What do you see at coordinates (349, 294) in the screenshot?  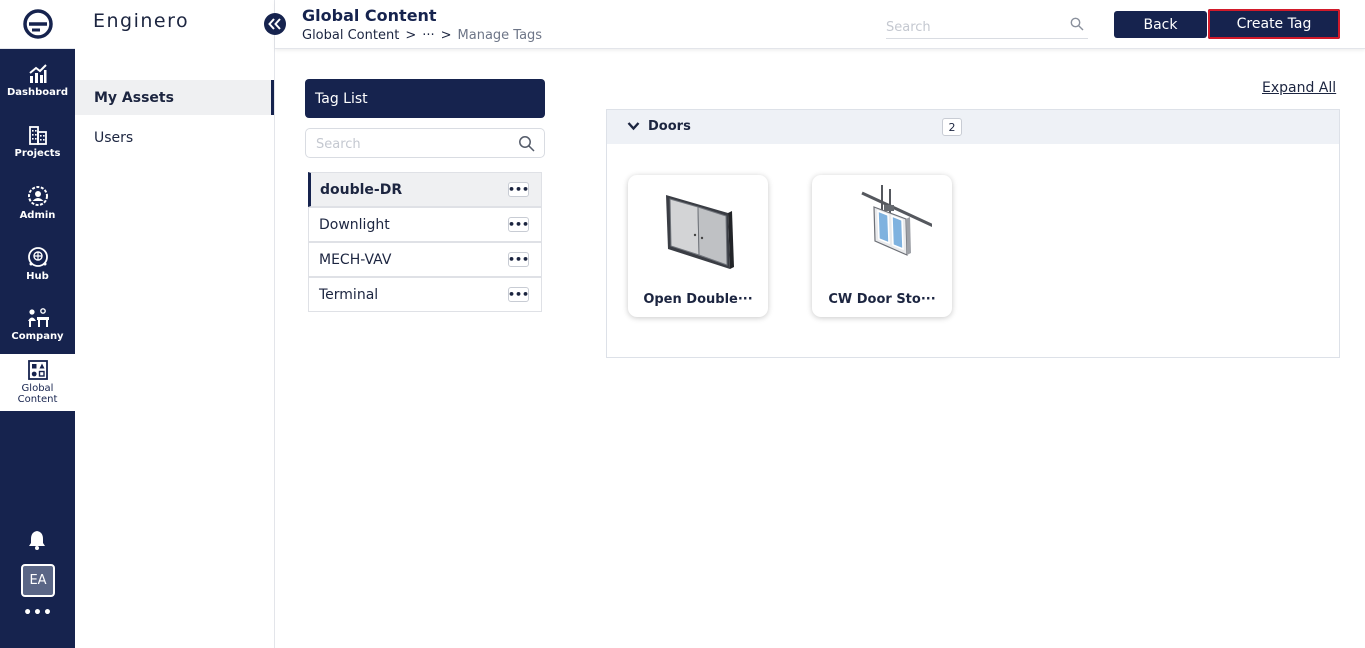 I see `tag-name: Terminal` at bounding box center [349, 294].